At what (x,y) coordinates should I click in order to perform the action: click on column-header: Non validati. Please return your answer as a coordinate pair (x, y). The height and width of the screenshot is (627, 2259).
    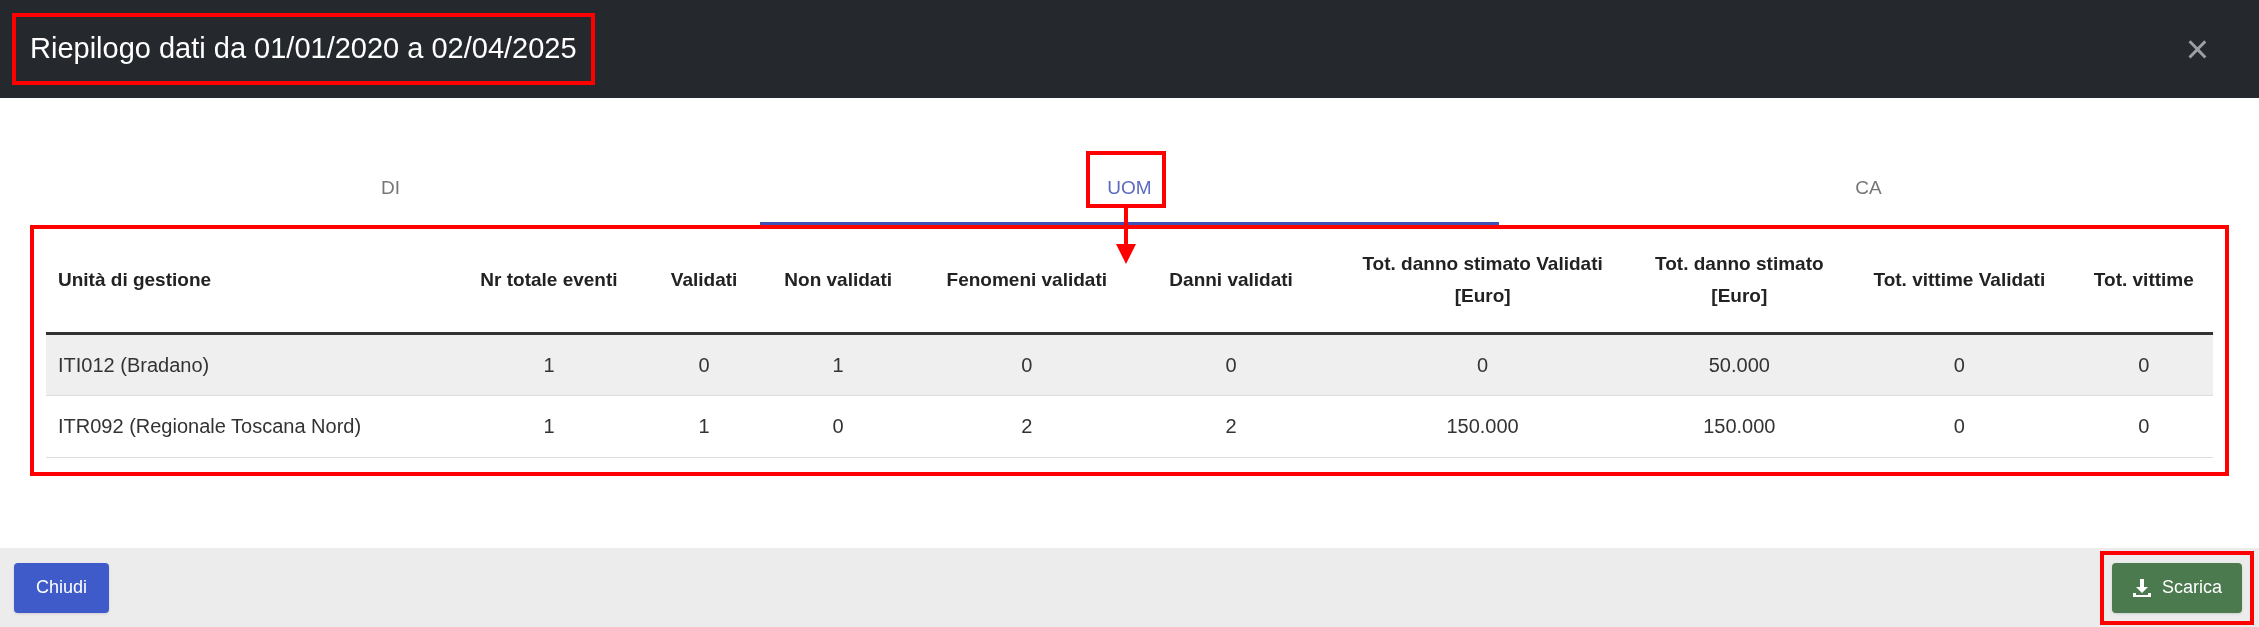
    Looking at the image, I should click on (838, 280).